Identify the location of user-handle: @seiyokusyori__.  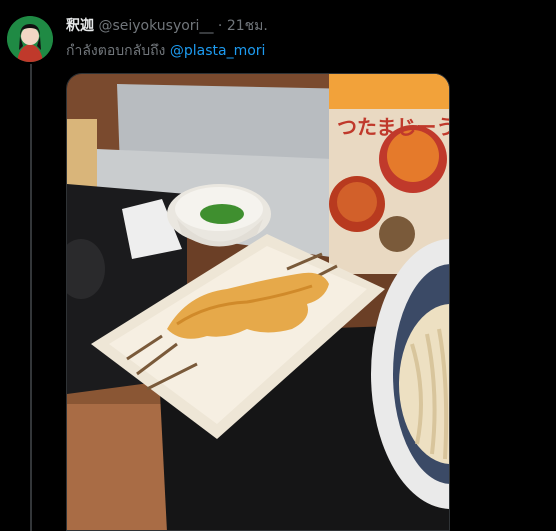
(155, 26).